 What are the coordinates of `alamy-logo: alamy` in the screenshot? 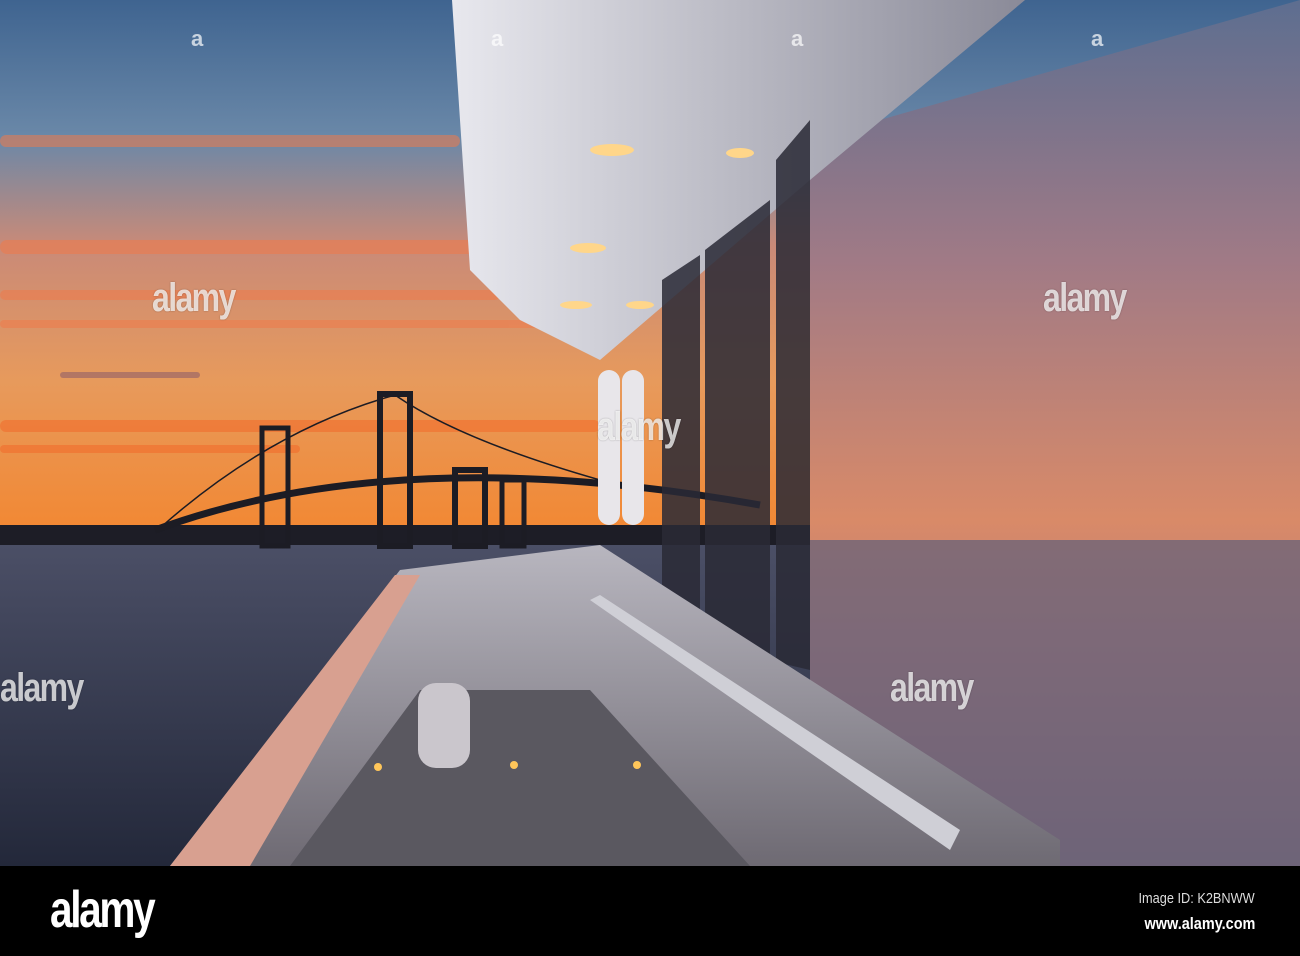 It's located at (103, 910).